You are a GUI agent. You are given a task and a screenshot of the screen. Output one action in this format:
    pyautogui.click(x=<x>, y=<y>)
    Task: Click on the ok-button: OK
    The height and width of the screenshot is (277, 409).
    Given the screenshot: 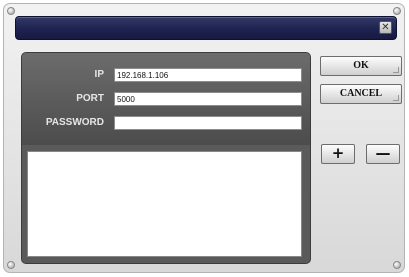 What is the action you would take?
    pyautogui.click(x=361, y=66)
    